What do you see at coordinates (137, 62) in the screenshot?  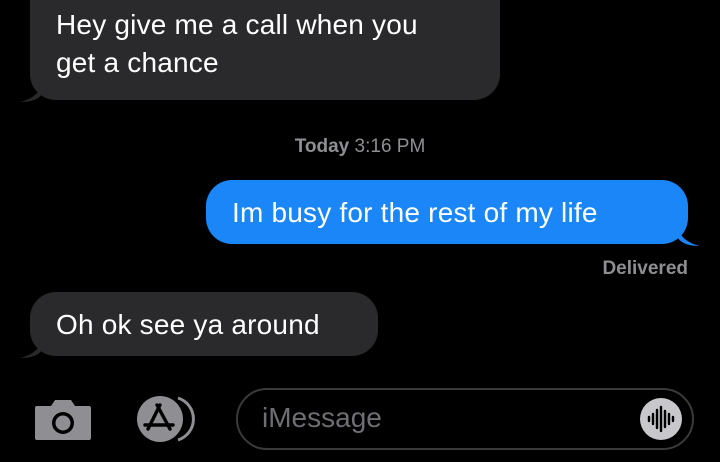 I see `message-text-line: get a chance` at bounding box center [137, 62].